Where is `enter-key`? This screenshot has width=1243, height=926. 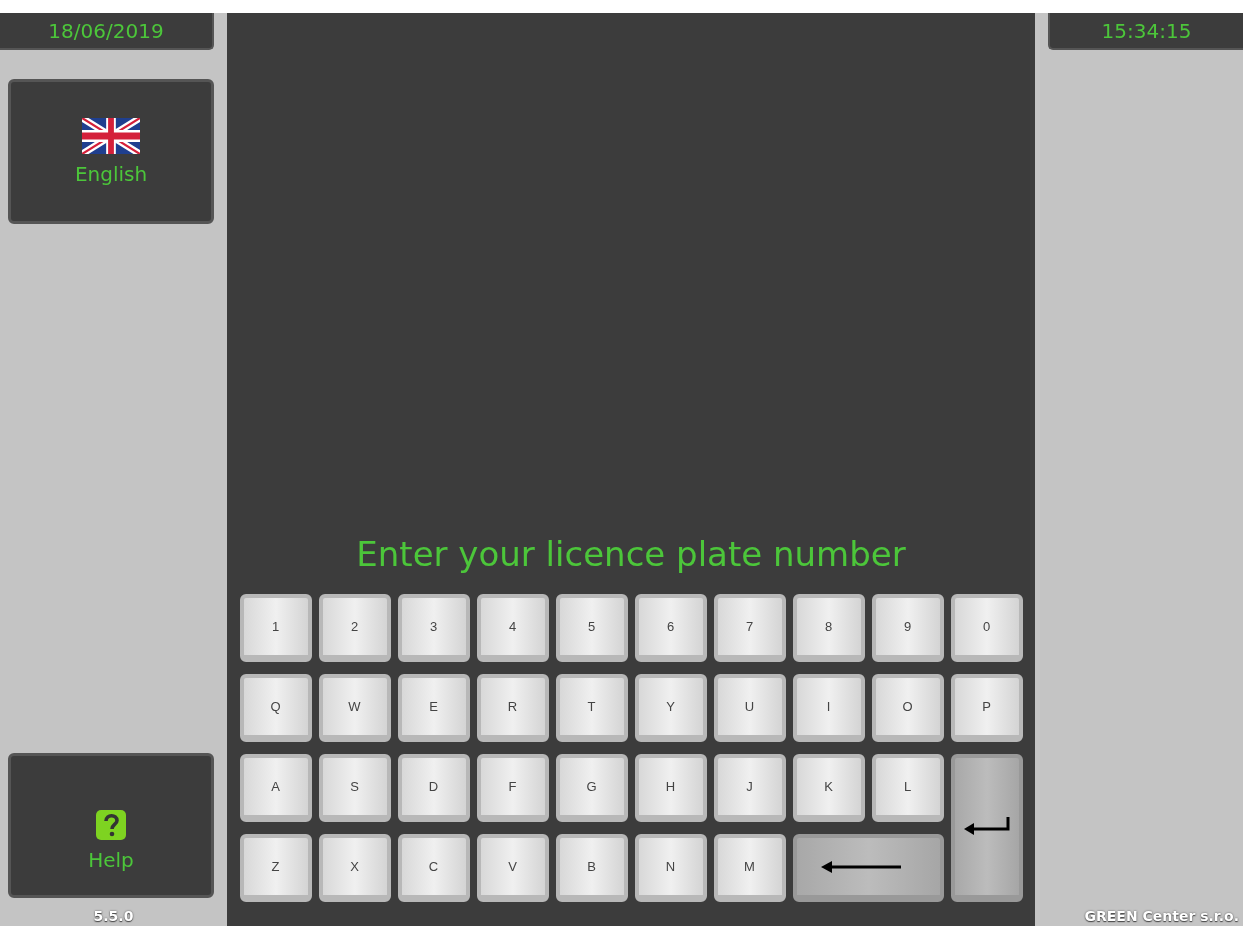 enter-key is located at coordinates (986, 828).